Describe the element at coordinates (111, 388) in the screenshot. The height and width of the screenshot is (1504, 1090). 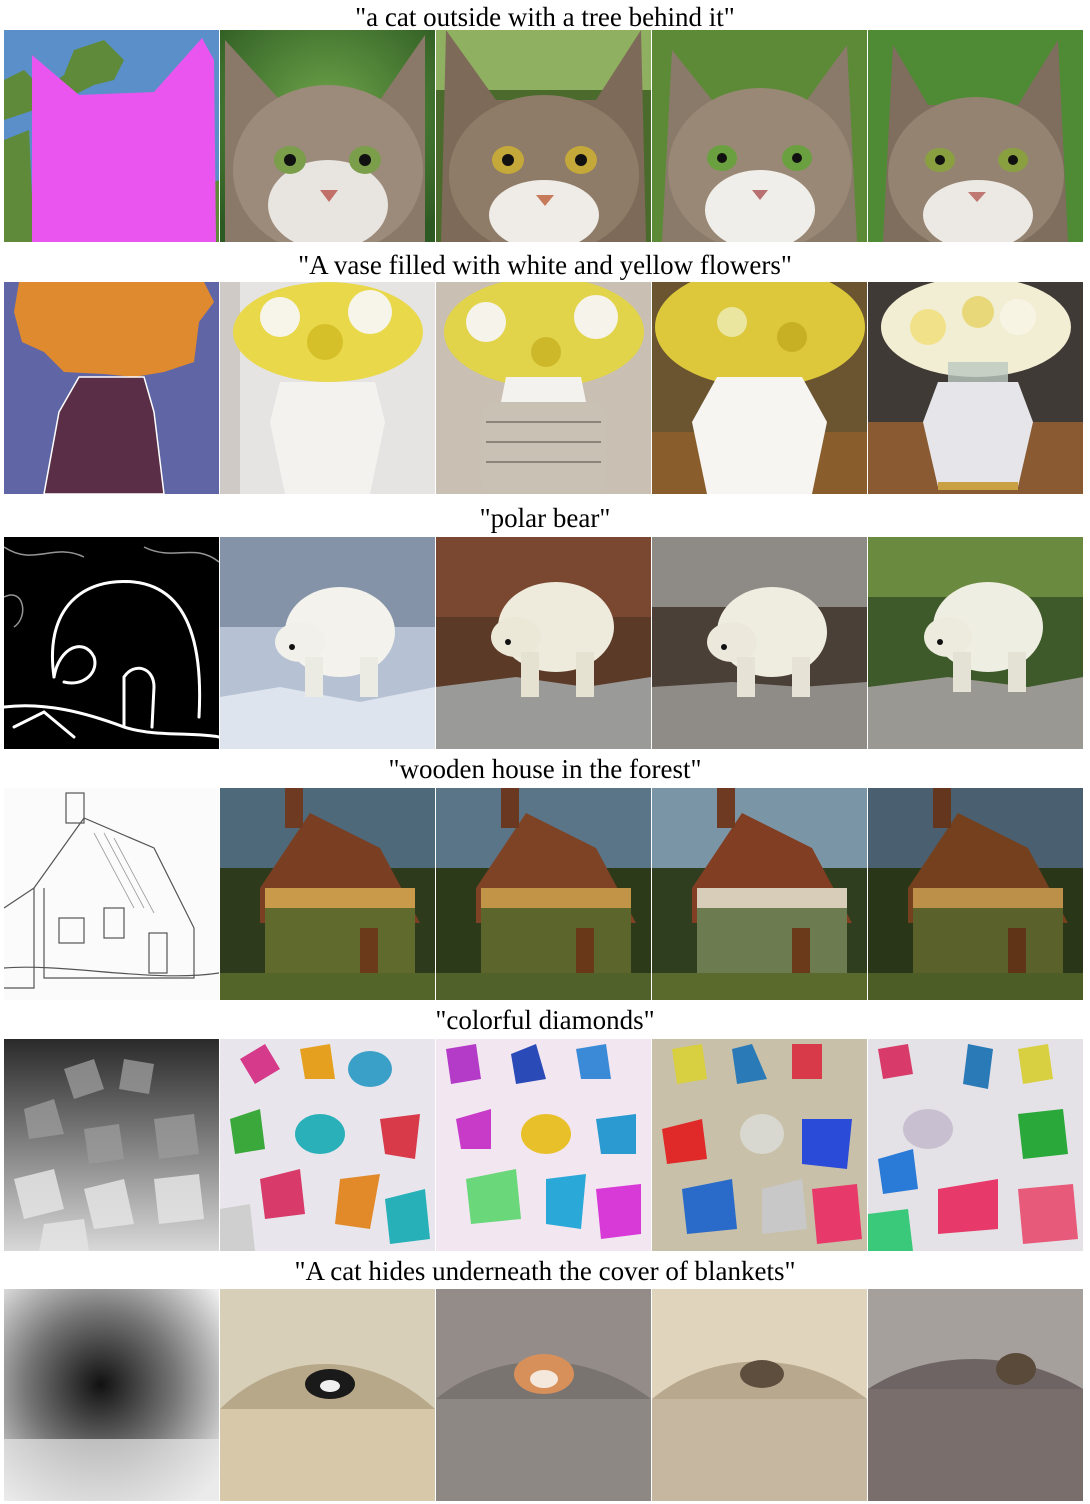
I see `vase-segmentation-map` at that location.